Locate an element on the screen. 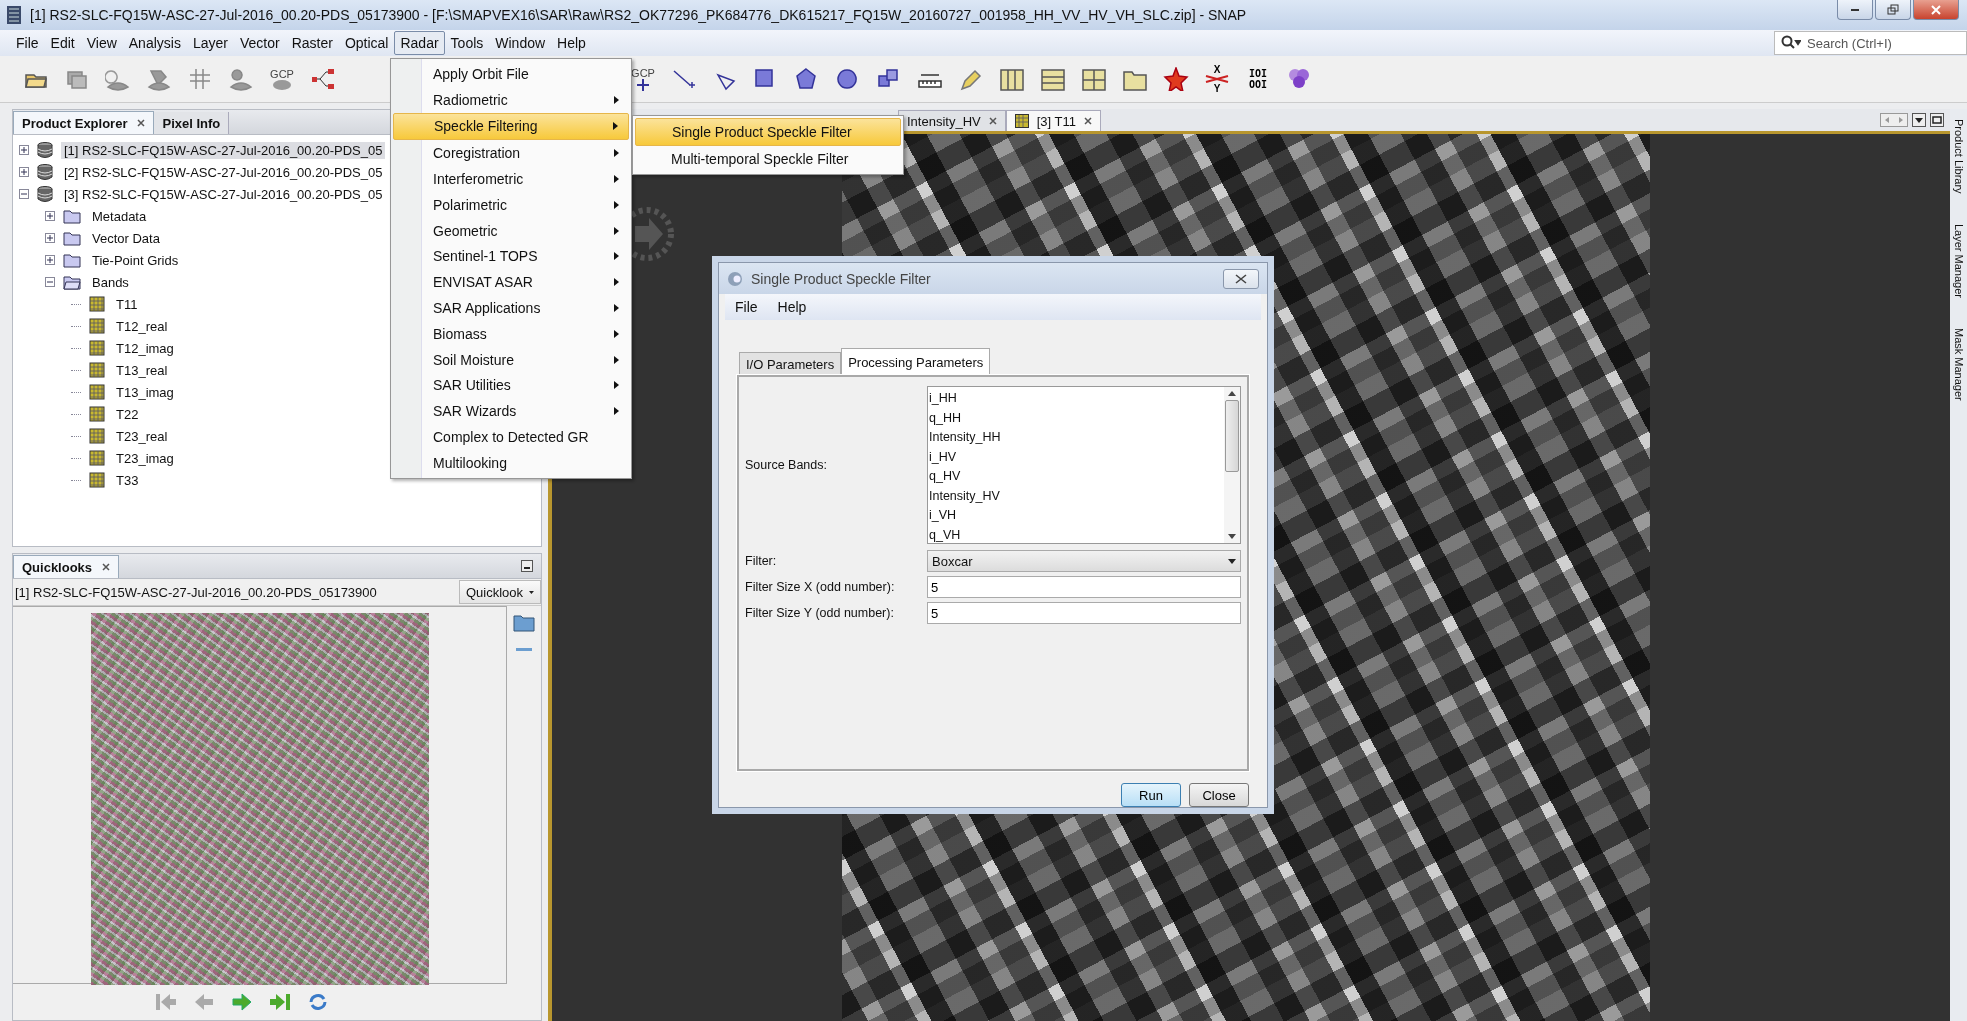 This screenshot has width=1967, height=1021. tree-item: [3] RS2-SLC-FQ15W-ASC-27-Jul-2016_00.20-PDS_05 is located at coordinates (223, 194).